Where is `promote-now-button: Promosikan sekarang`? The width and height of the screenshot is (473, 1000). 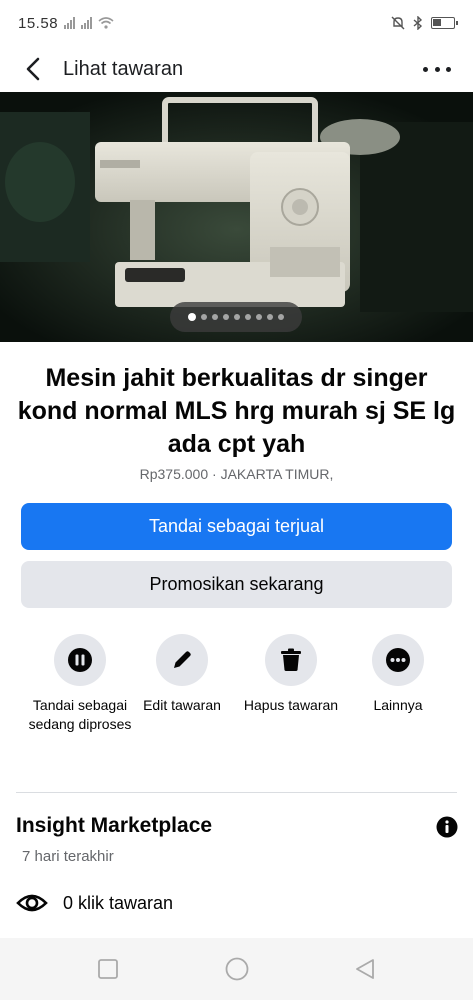 promote-now-button: Promosikan sekarang is located at coordinates (236, 584).